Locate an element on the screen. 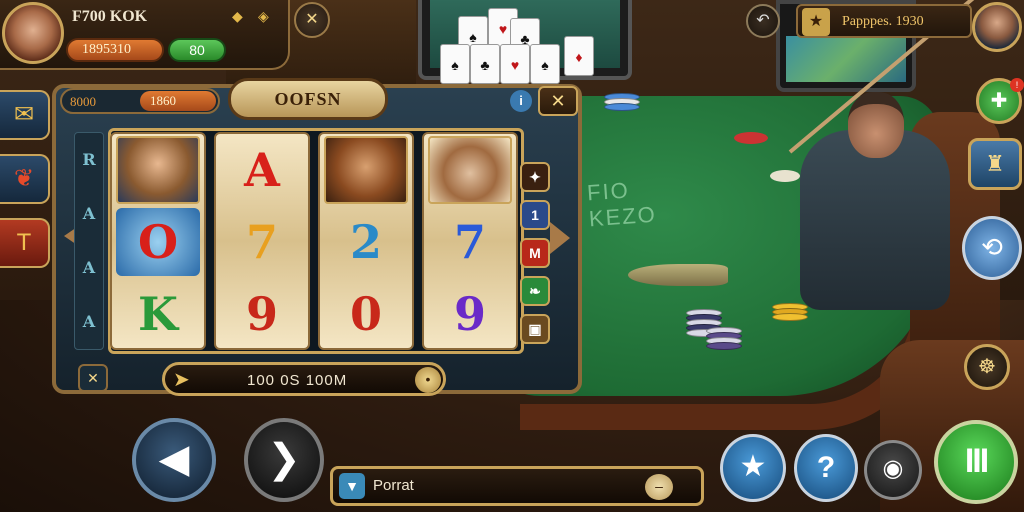 This screenshot has height=512, width=1024. close-icon: ✕ is located at coordinates (558, 101).